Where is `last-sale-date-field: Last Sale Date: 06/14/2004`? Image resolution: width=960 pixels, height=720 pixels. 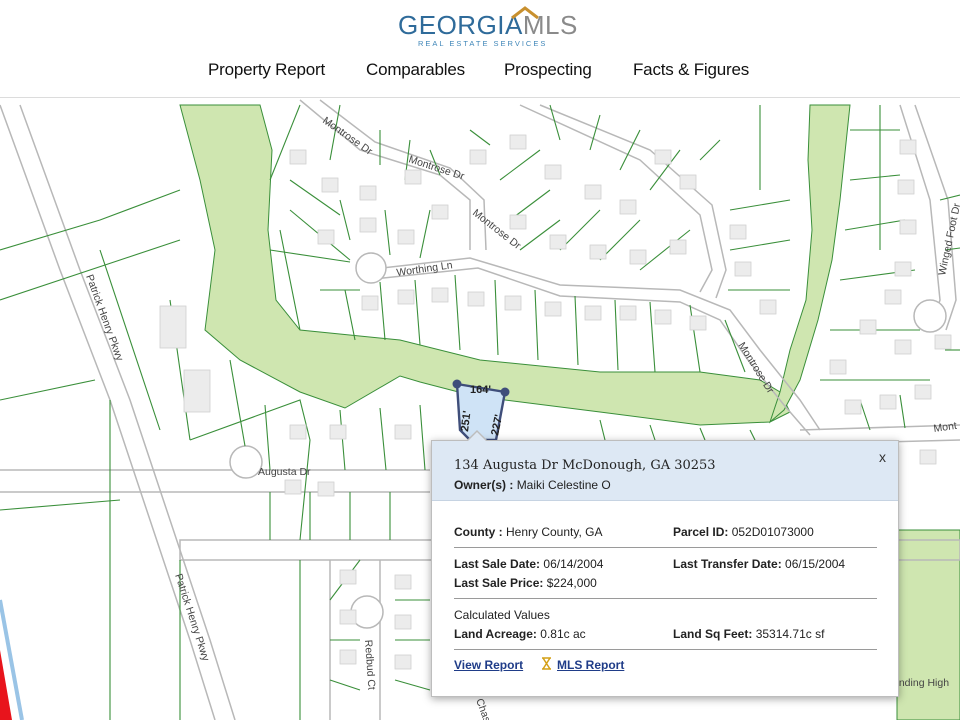 last-sale-date-field: Last Sale Date: 06/14/2004 is located at coordinates (529, 564).